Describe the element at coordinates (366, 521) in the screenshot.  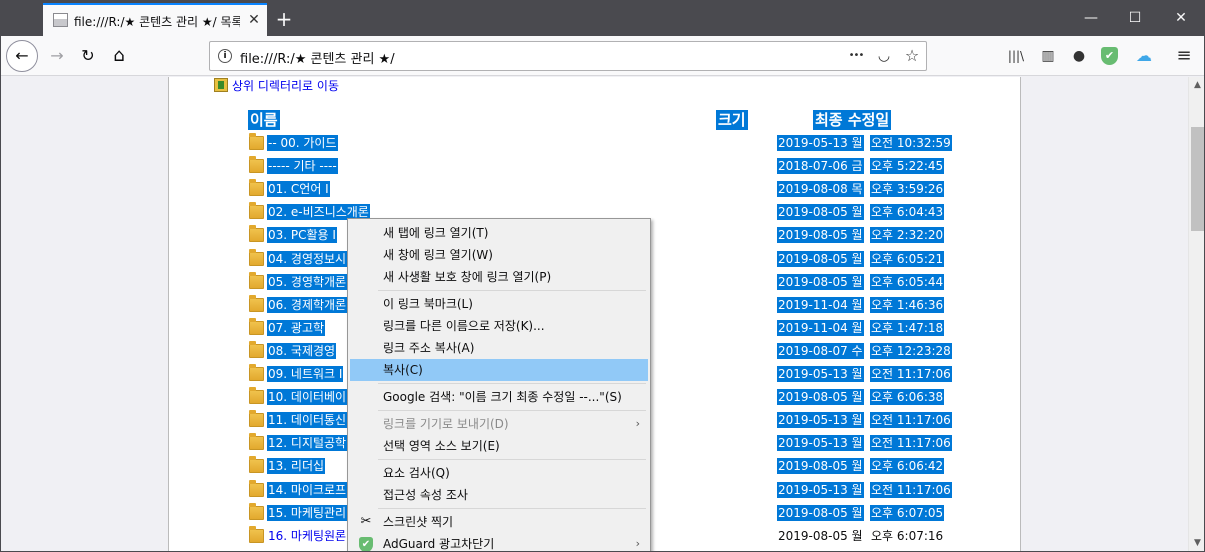
I see `screenshot-scissors-icon: ✂` at that location.